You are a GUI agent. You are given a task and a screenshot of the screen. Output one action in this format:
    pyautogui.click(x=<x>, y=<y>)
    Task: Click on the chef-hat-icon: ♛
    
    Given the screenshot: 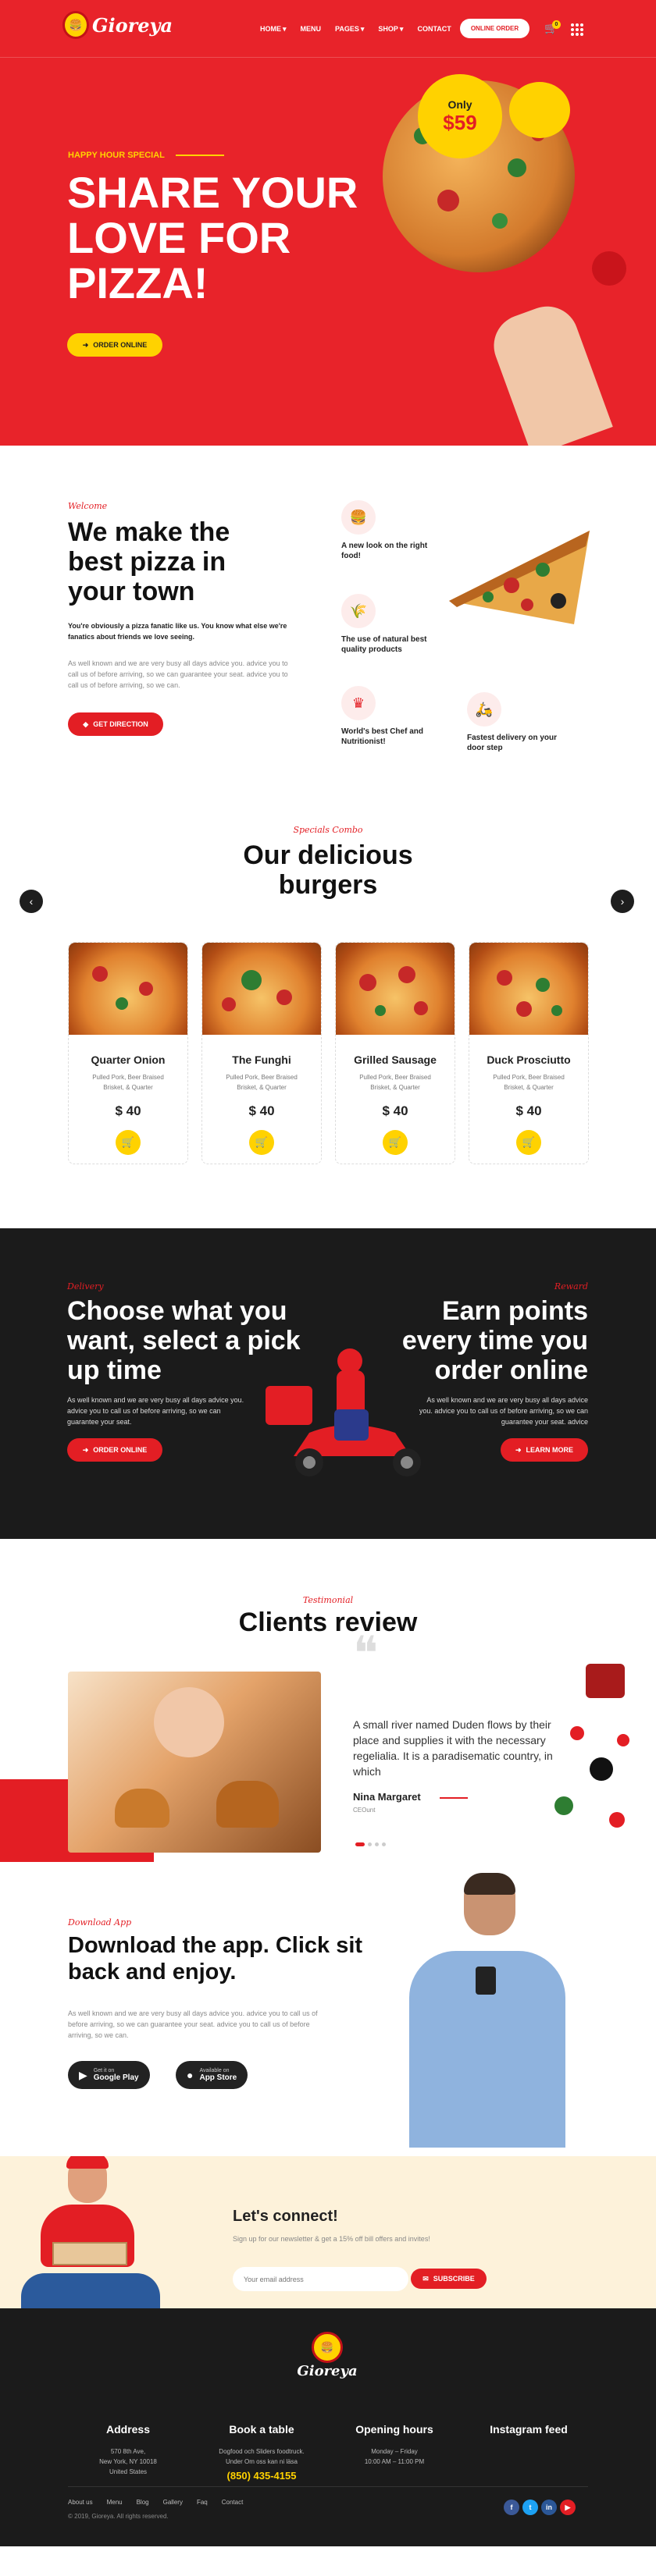 What is the action you would take?
    pyautogui.click(x=358, y=703)
    